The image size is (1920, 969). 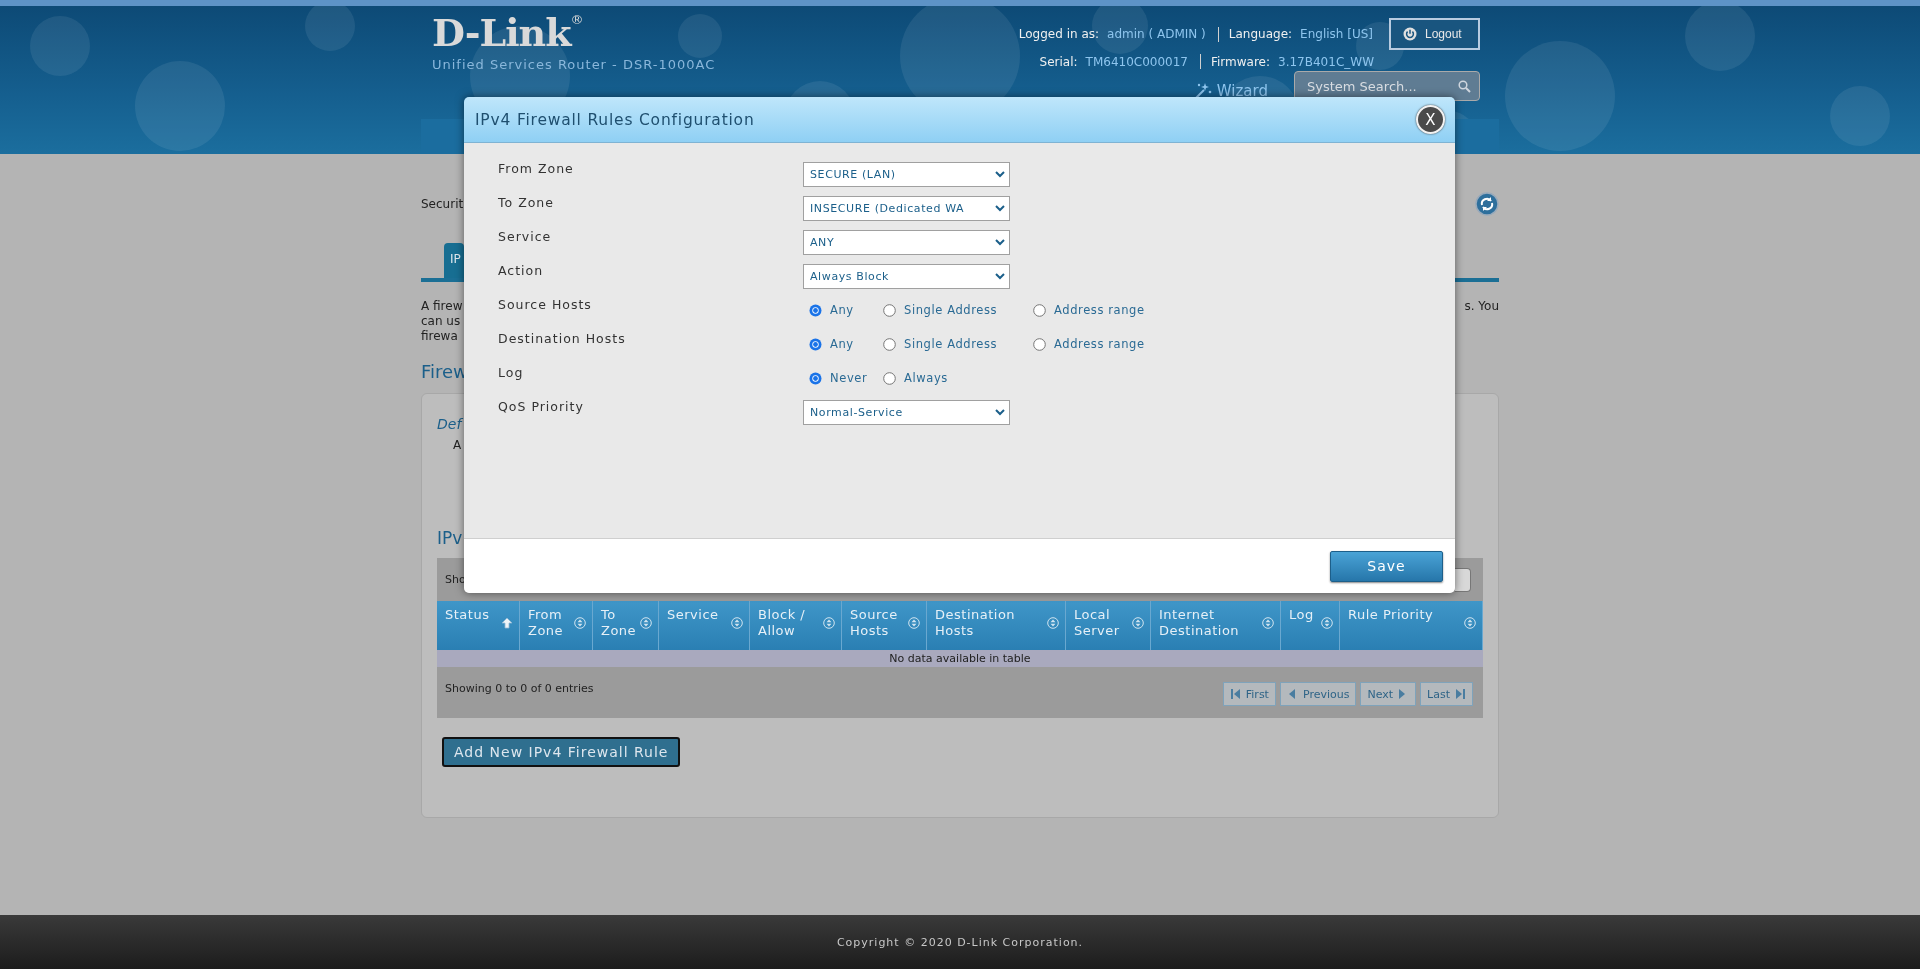 What do you see at coordinates (615, 119) in the screenshot?
I see `dialog-title: IPv4 Firewall Rules Configuration` at bounding box center [615, 119].